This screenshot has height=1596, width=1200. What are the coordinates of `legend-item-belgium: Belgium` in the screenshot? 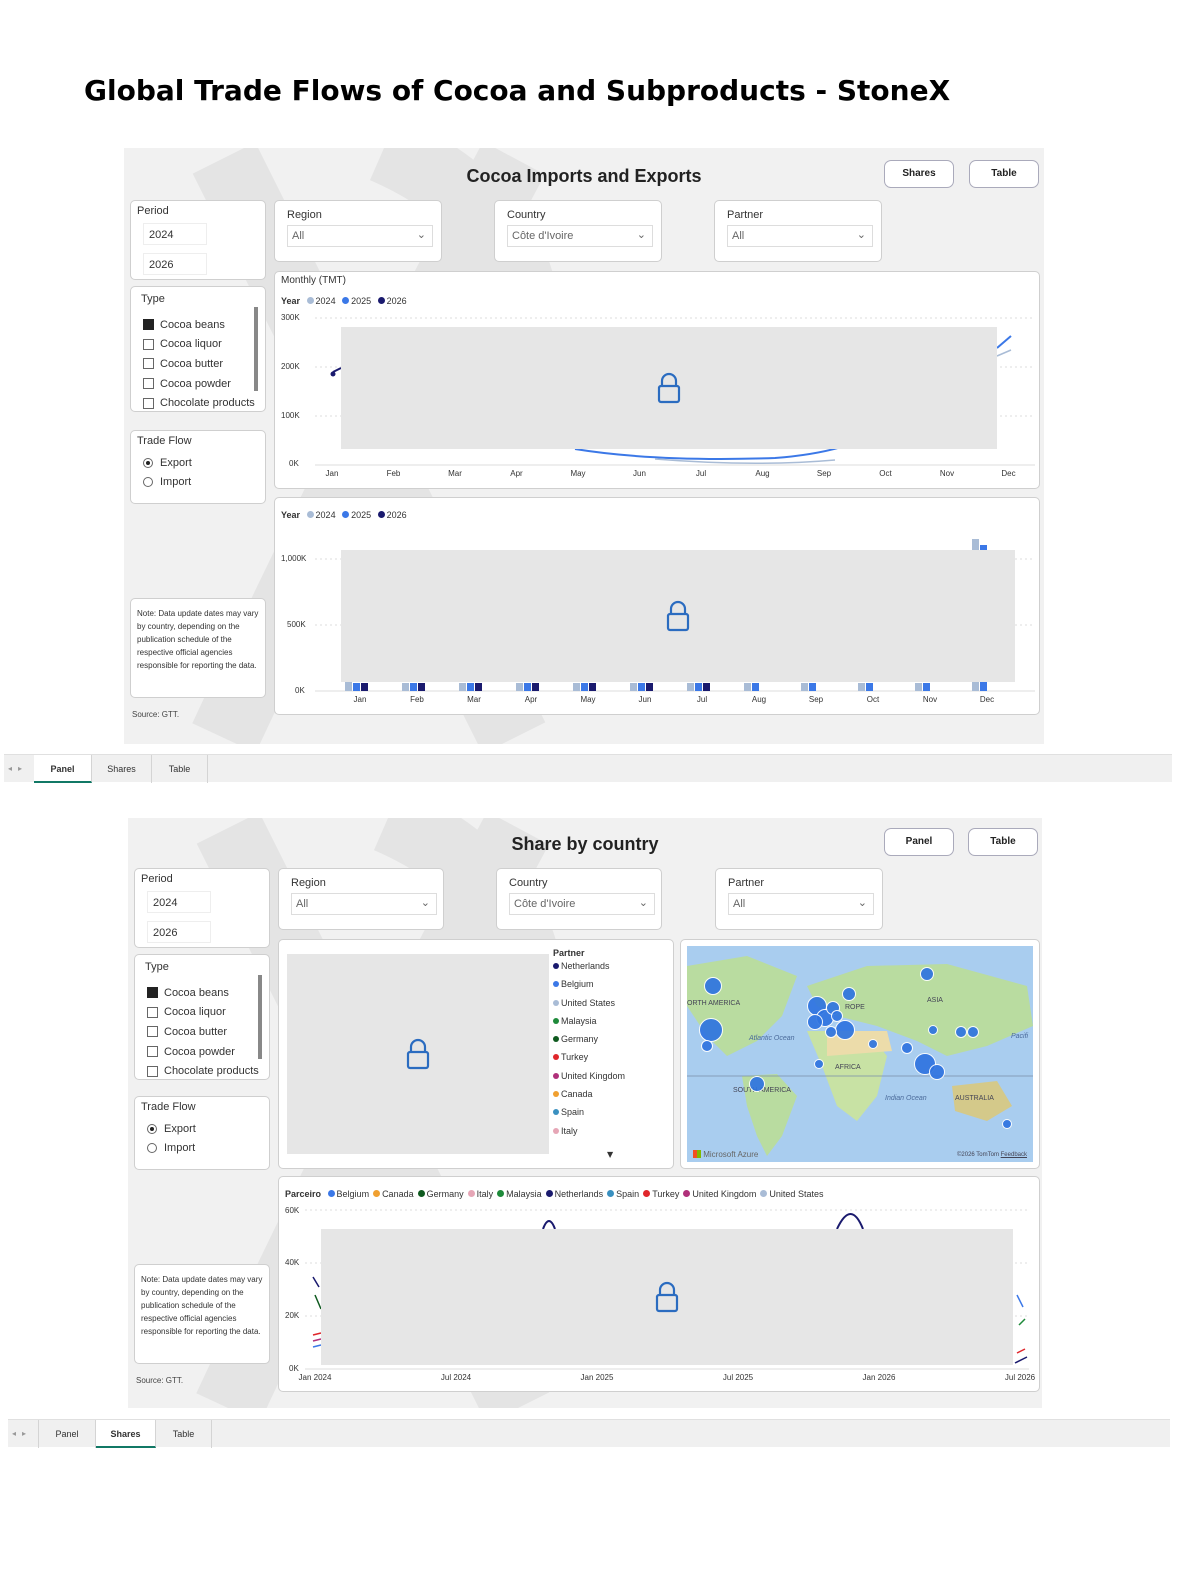 It's located at (589, 988).